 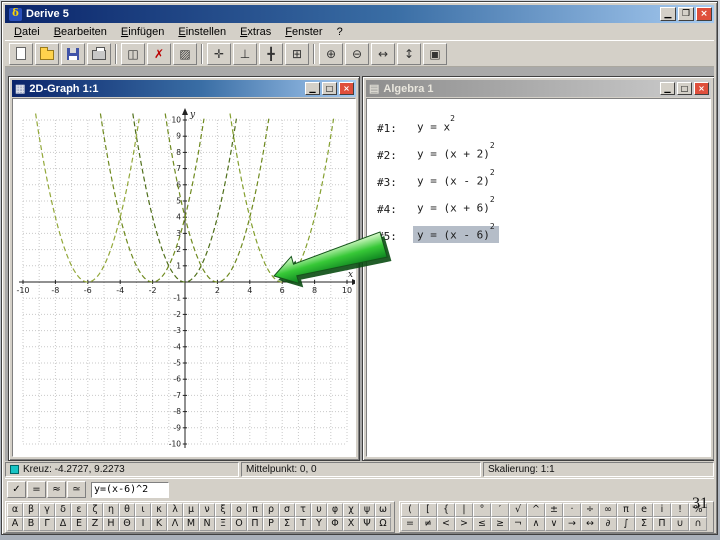 I want to click on greek-letter-button: Ω, so click(x=383, y=524).